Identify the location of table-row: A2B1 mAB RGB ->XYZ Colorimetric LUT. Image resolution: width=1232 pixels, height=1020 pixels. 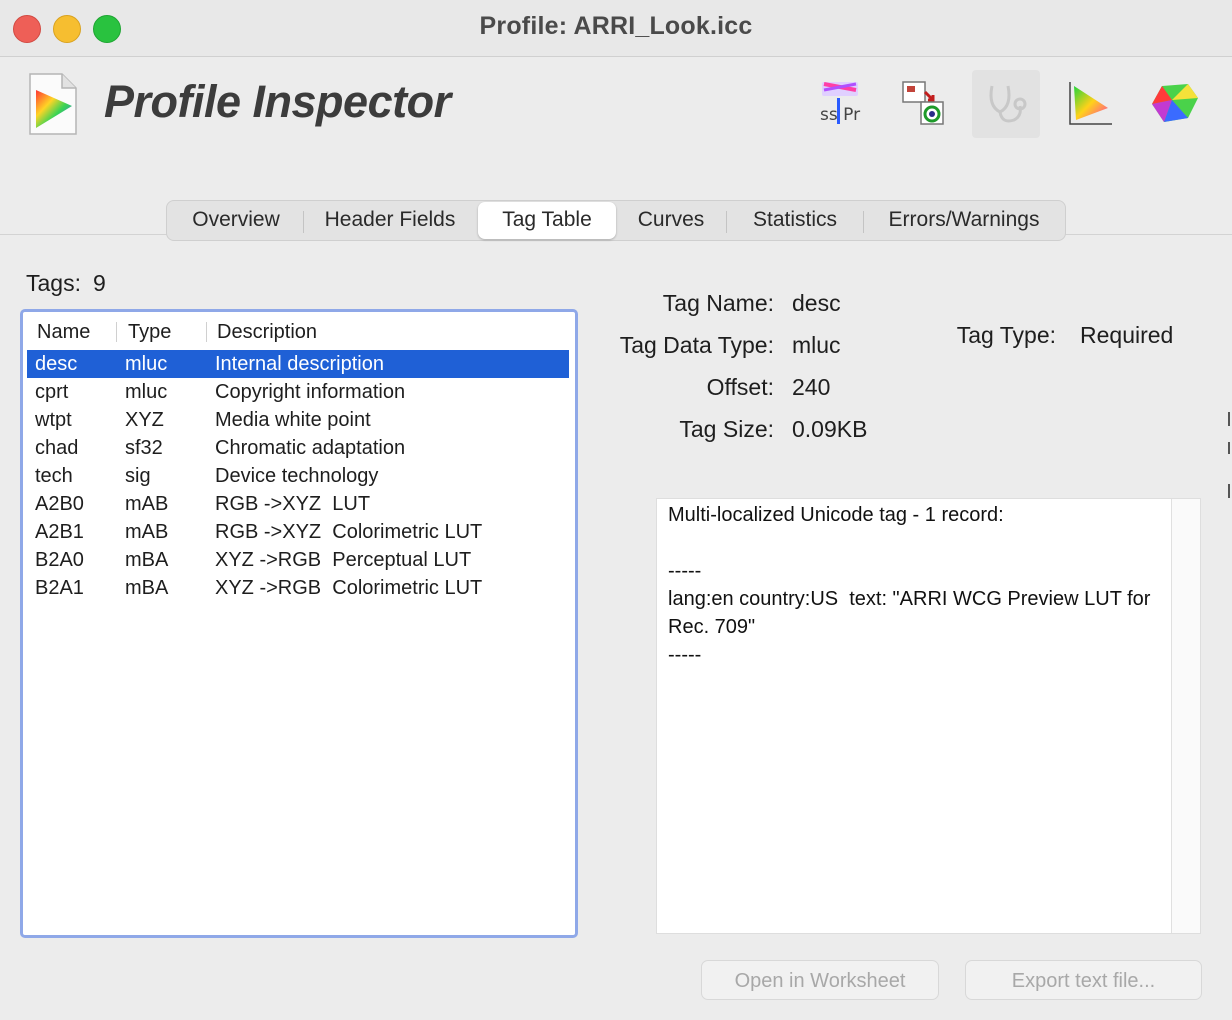
(298, 532).